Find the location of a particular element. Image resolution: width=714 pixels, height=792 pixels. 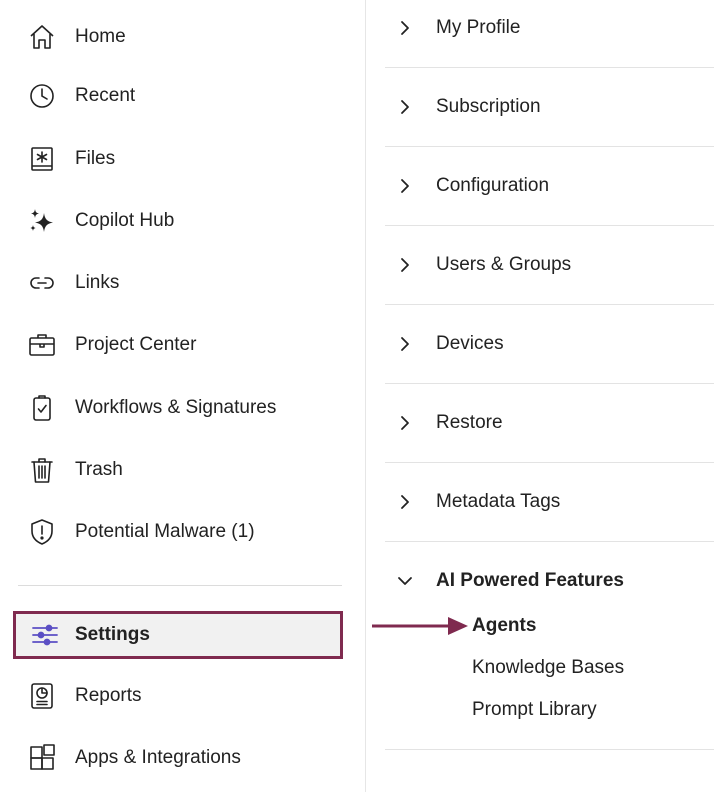

settings-section-my-profile: My Profile is located at coordinates (549, 34).